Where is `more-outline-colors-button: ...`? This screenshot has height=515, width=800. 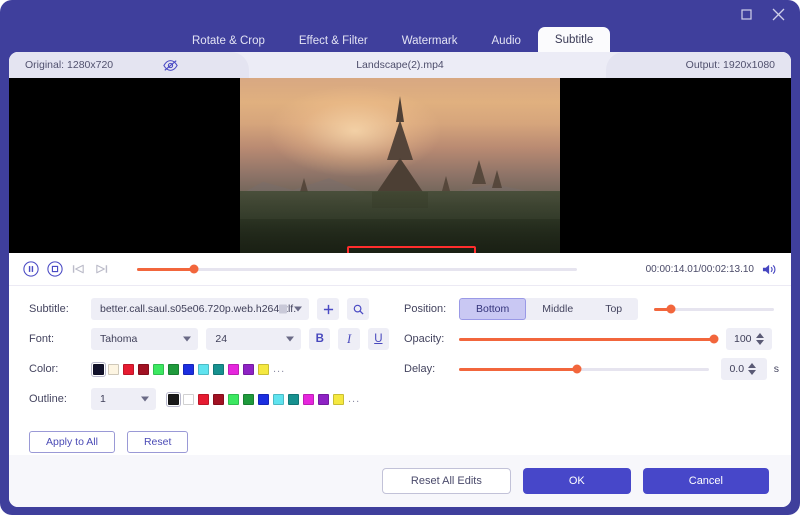 more-outline-colors-button: ... is located at coordinates (354, 399).